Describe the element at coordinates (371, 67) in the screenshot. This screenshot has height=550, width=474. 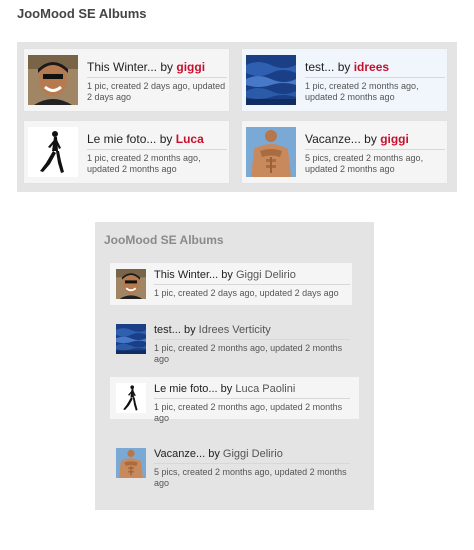
I see `user-link: idrees` at that location.